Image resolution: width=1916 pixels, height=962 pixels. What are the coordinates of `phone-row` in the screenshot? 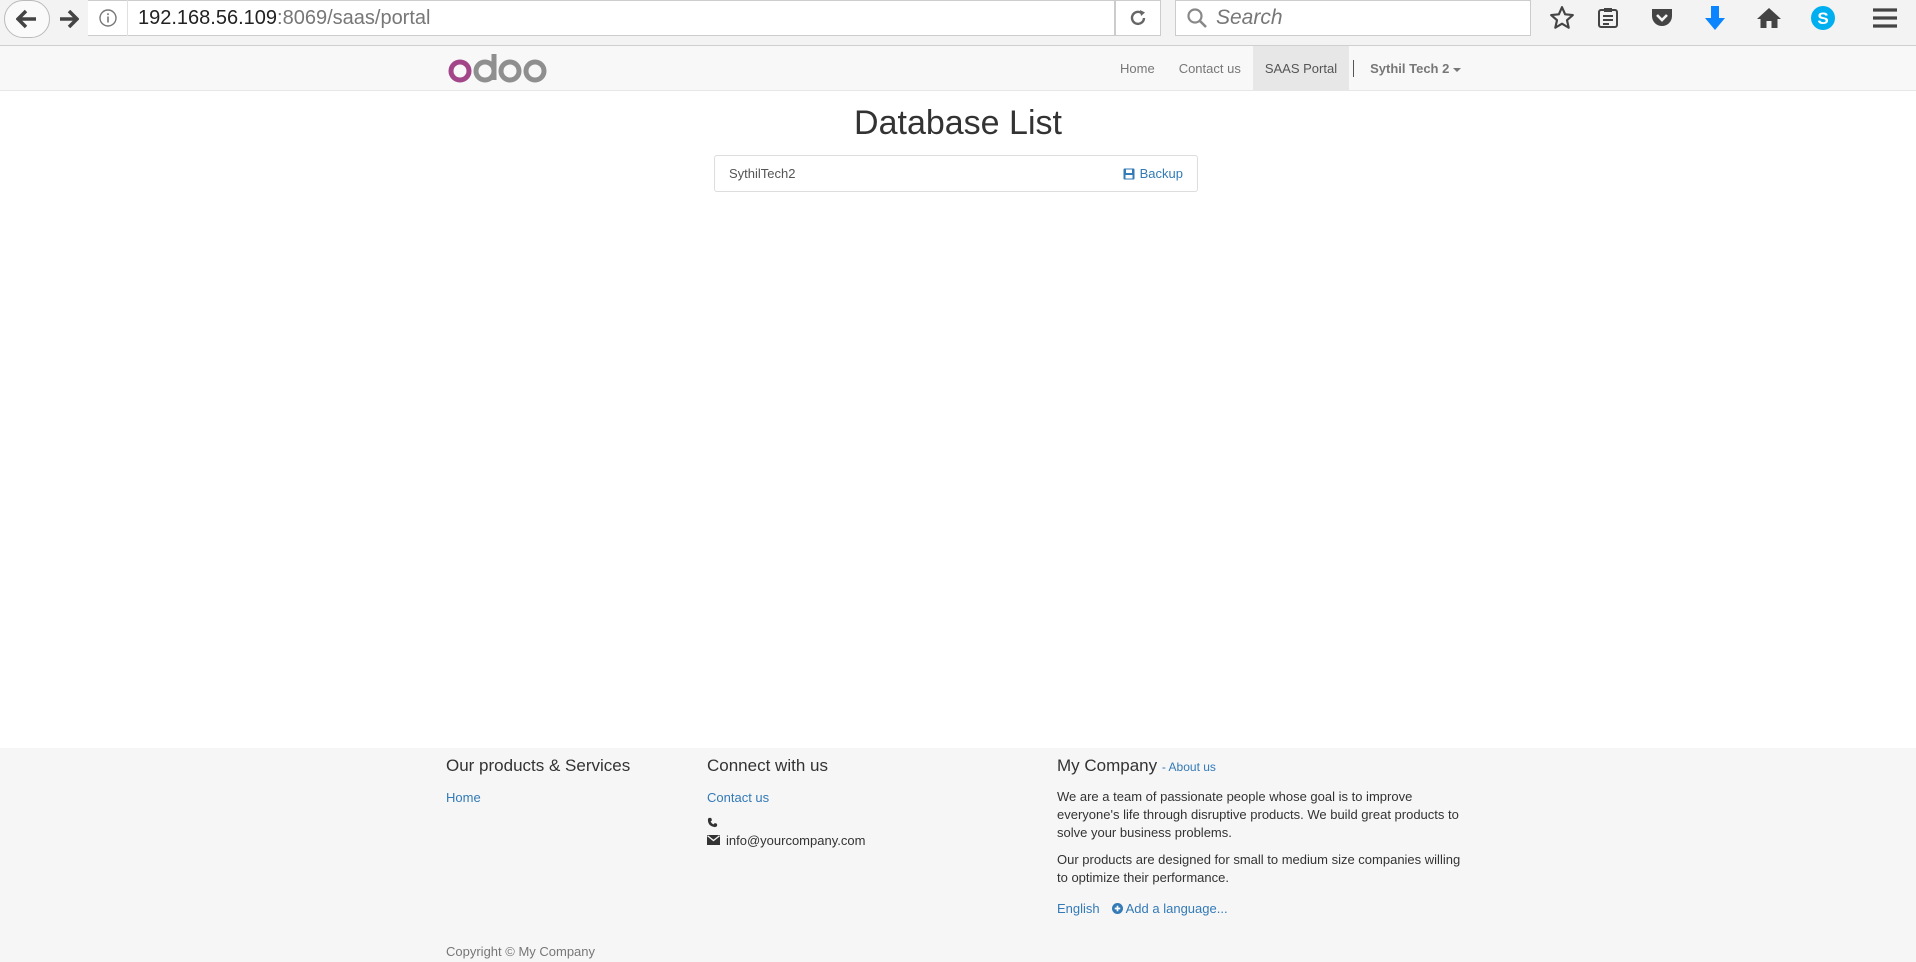 It's located at (857, 822).